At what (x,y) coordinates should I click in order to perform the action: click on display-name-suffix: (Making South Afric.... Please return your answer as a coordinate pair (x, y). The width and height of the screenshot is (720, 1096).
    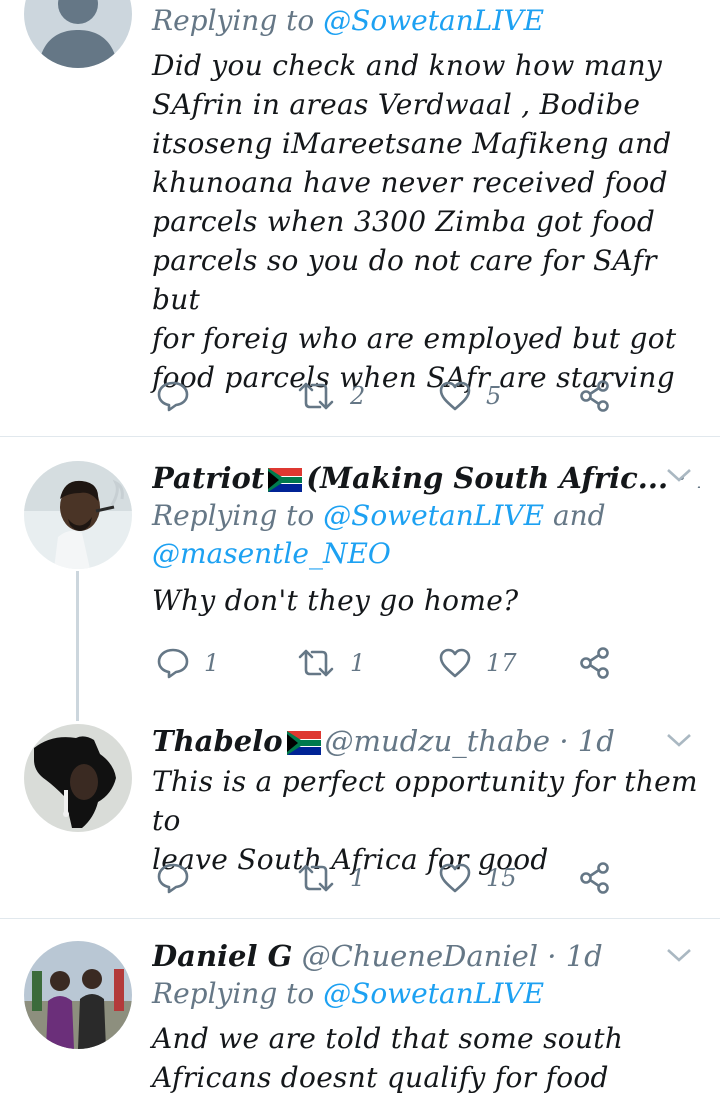
    Looking at the image, I should click on (487, 478).